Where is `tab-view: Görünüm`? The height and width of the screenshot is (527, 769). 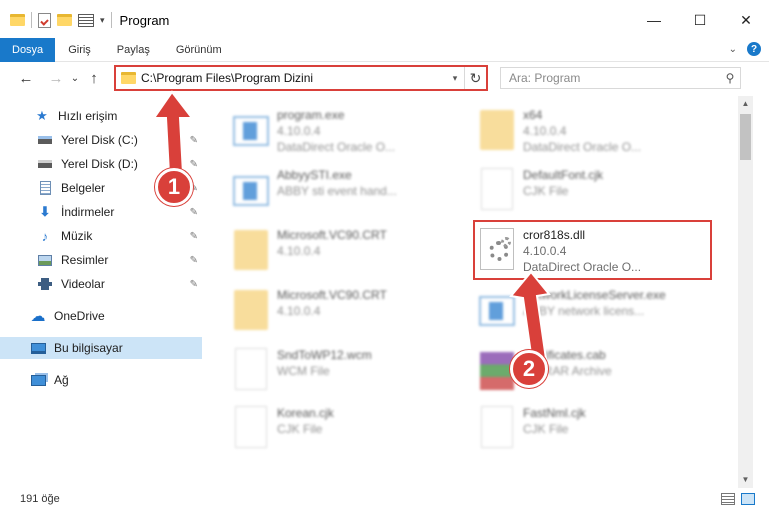
tab-view: Görünüm is located at coordinates (199, 50).